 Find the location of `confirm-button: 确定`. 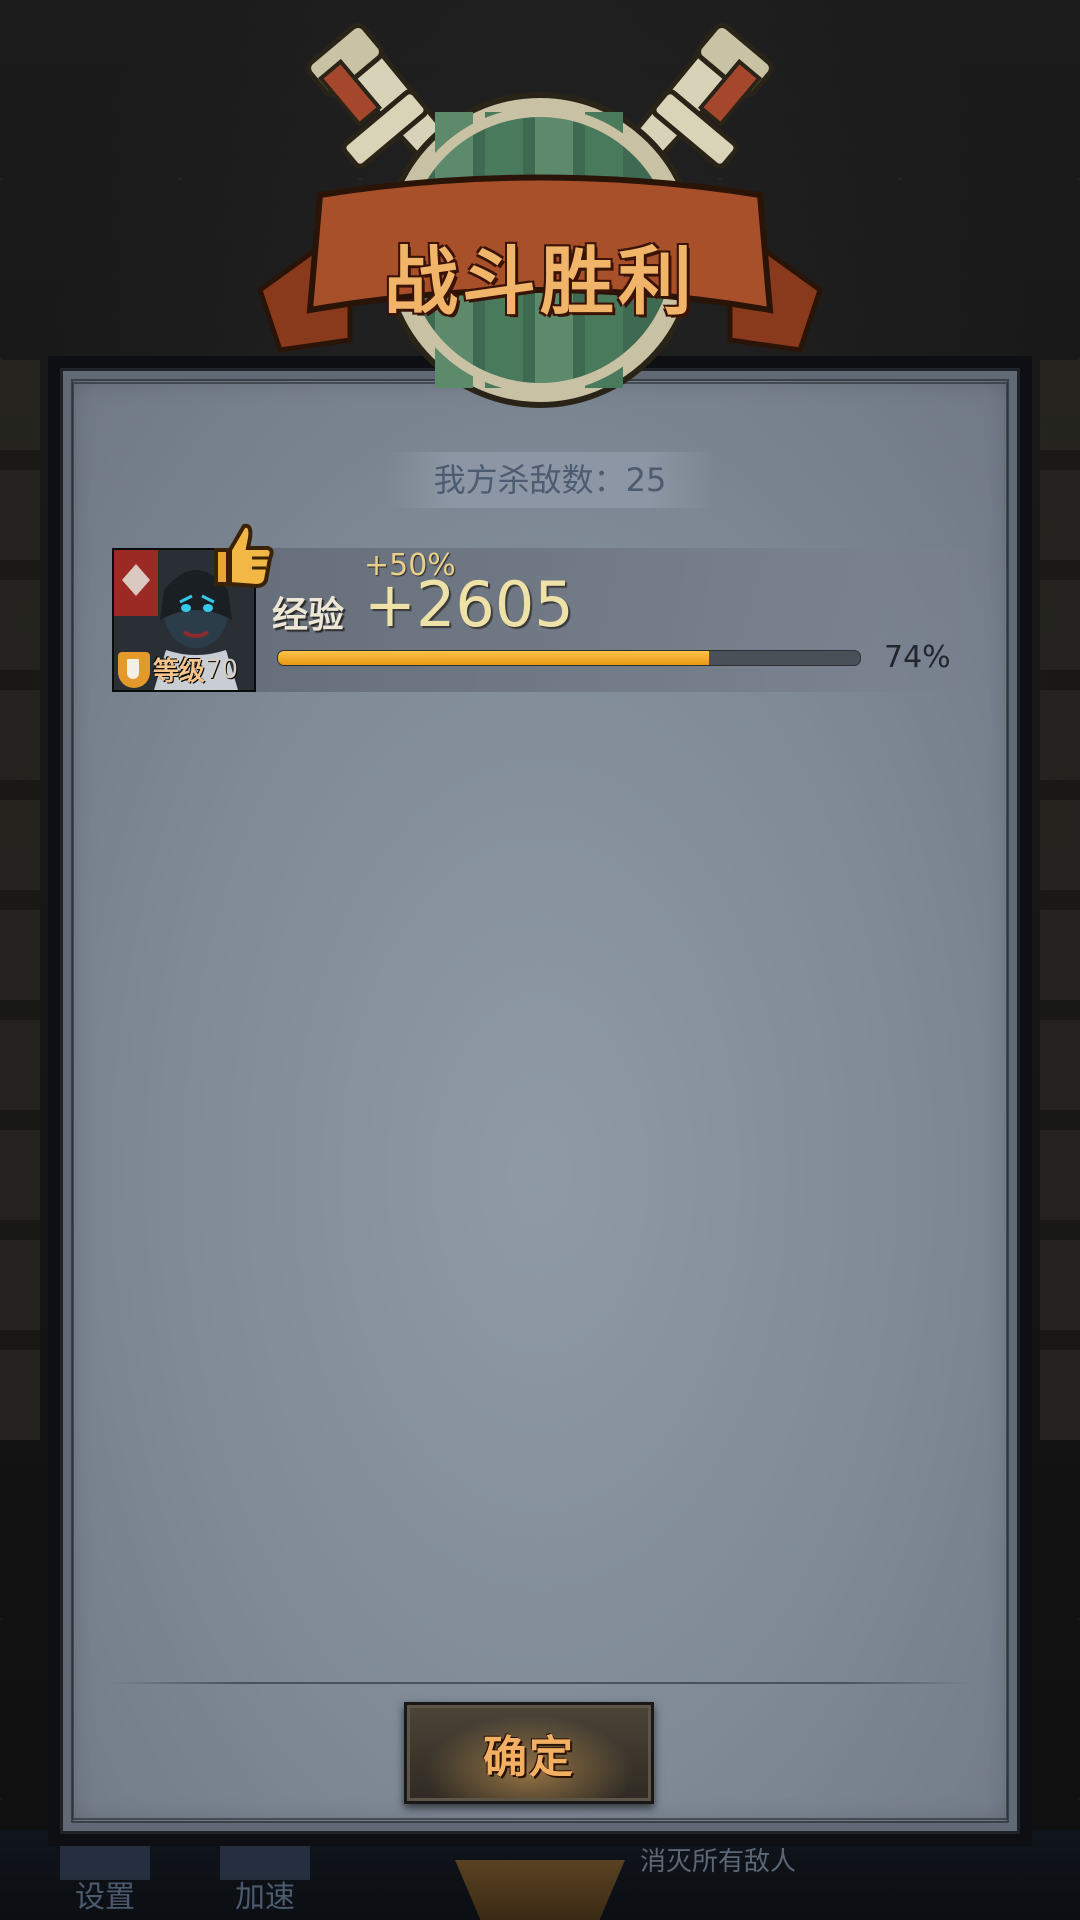

confirm-button: 确定 is located at coordinates (529, 1753).